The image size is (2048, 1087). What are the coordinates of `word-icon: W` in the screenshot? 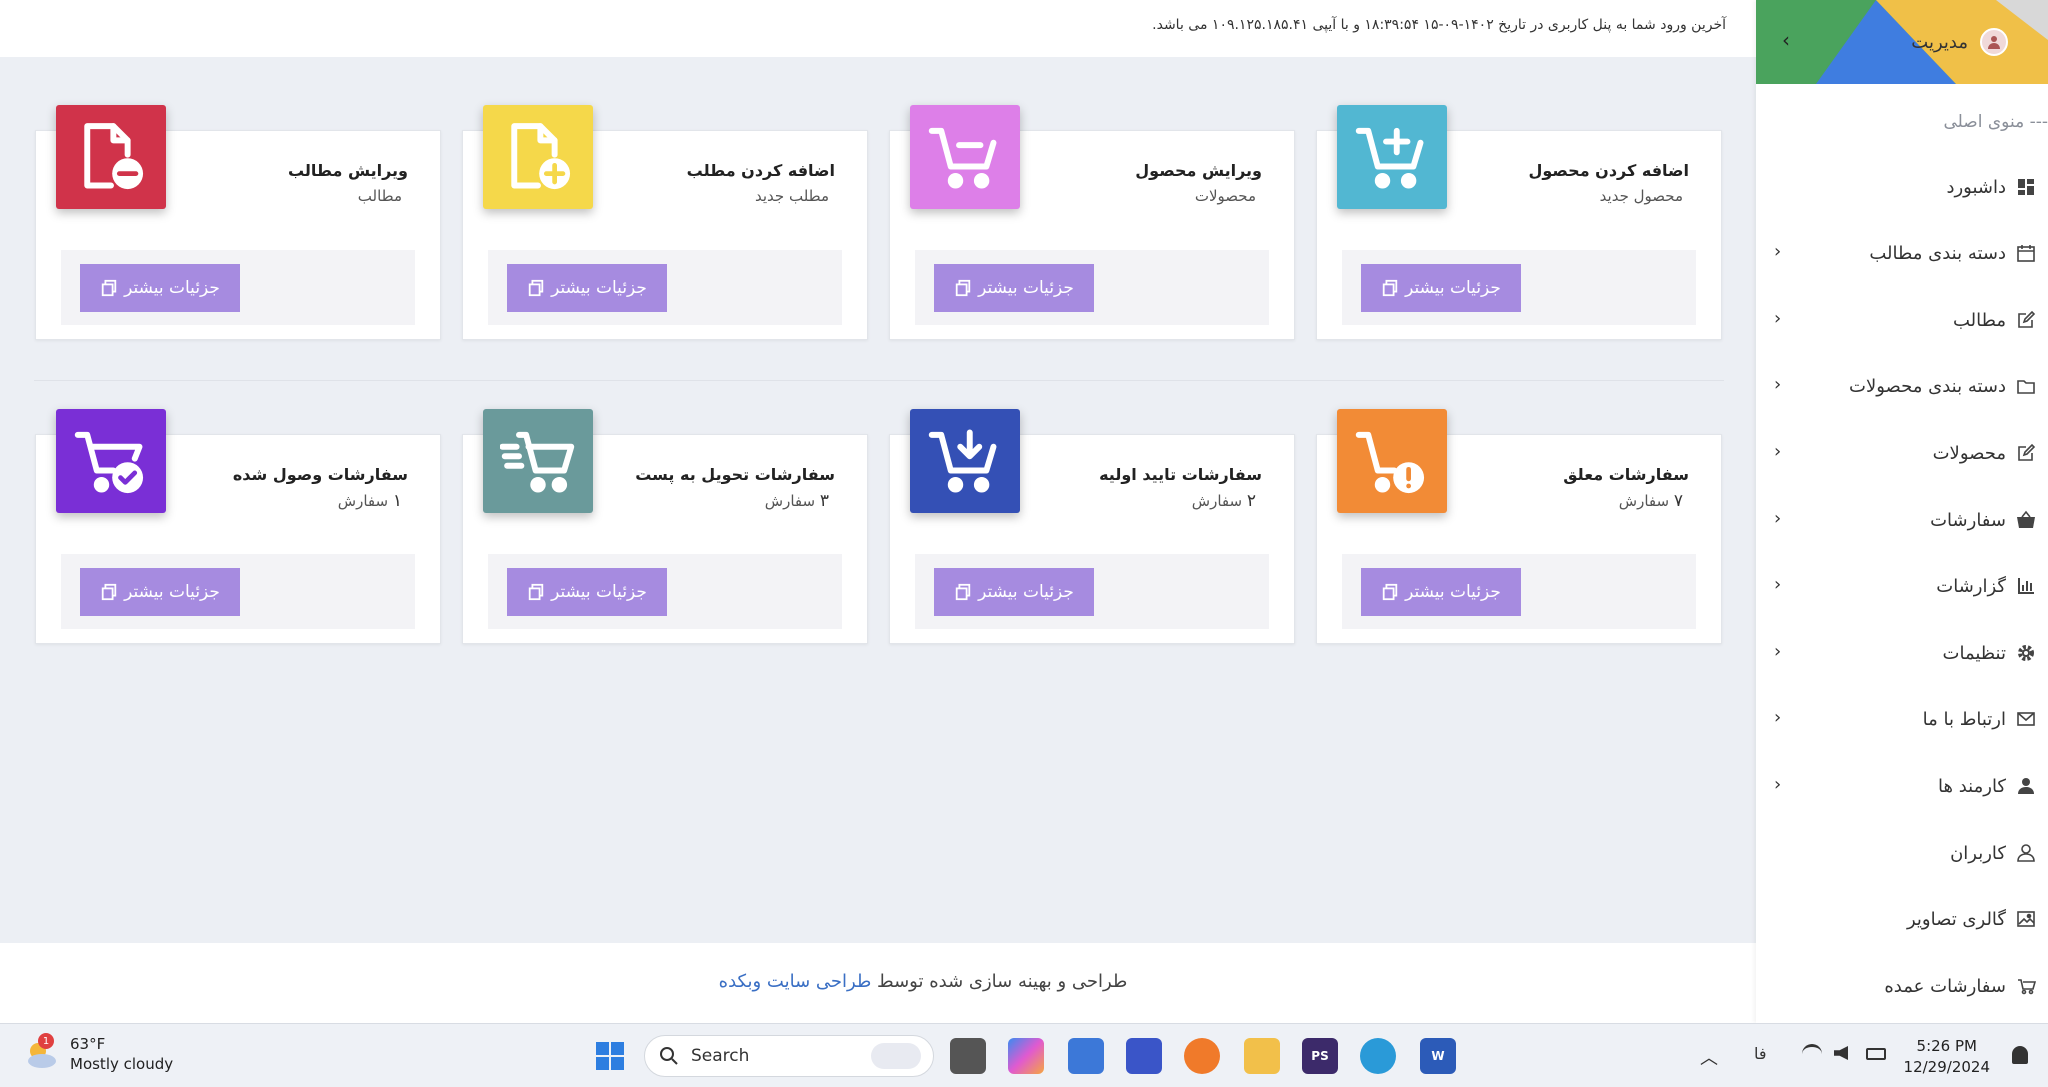 It's located at (1438, 1056).